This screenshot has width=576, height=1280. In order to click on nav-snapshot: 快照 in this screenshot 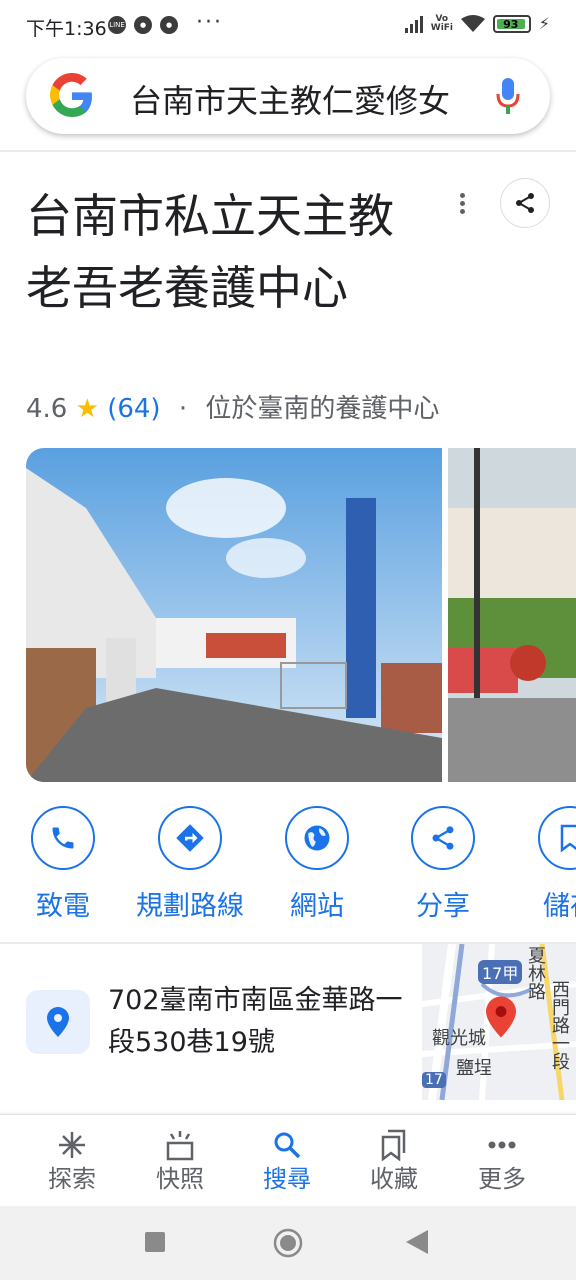, I will do `click(180, 1161)`.